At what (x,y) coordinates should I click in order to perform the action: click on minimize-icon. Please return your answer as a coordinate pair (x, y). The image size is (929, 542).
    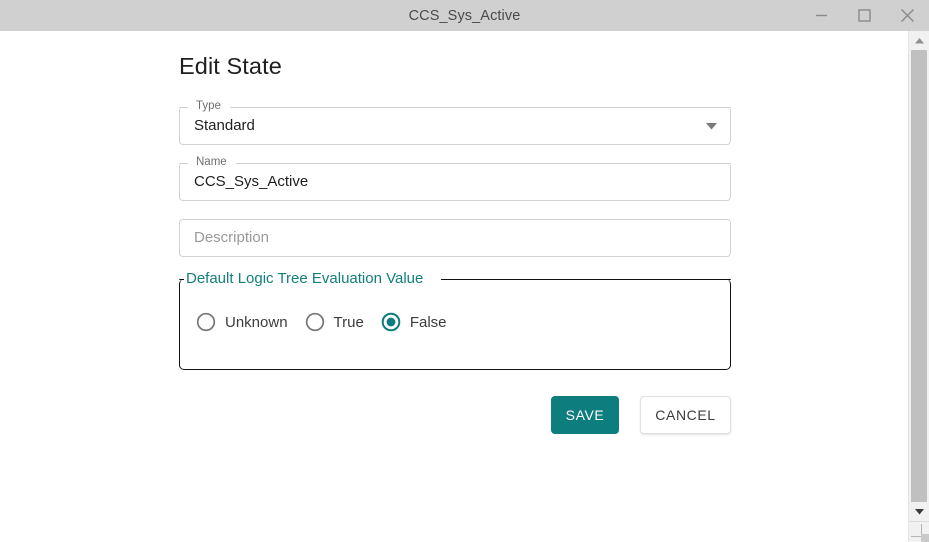
    Looking at the image, I should click on (821, 15).